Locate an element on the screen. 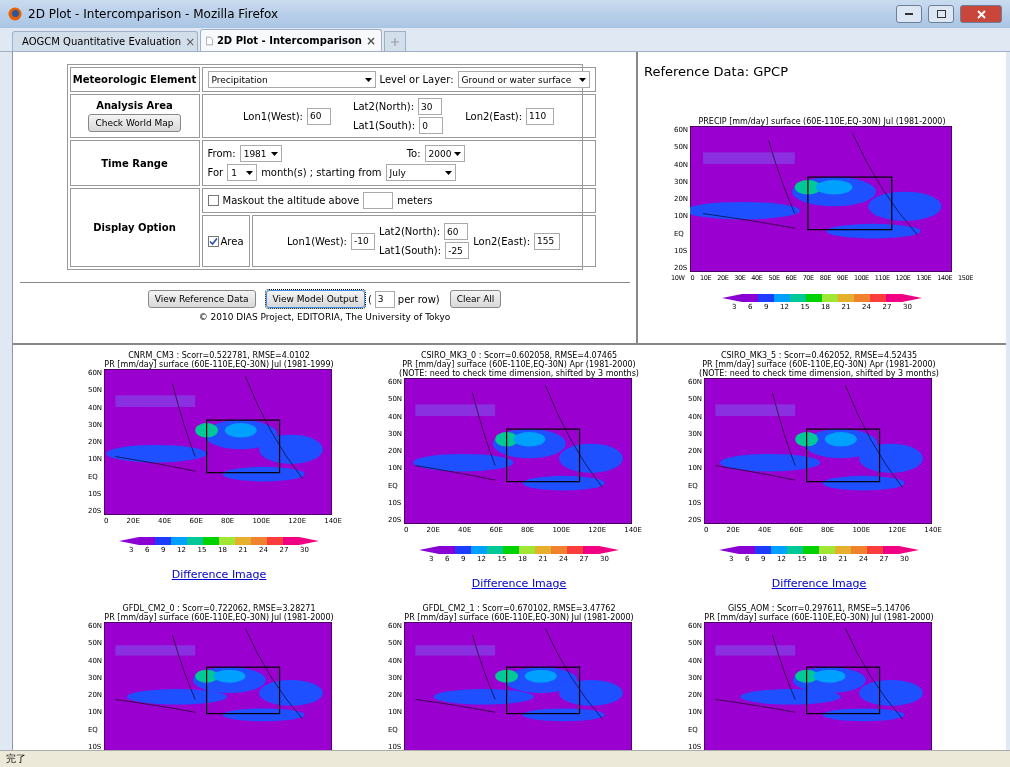 The width and height of the screenshot is (1010, 767). field-label: From: is located at coordinates (221, 153).